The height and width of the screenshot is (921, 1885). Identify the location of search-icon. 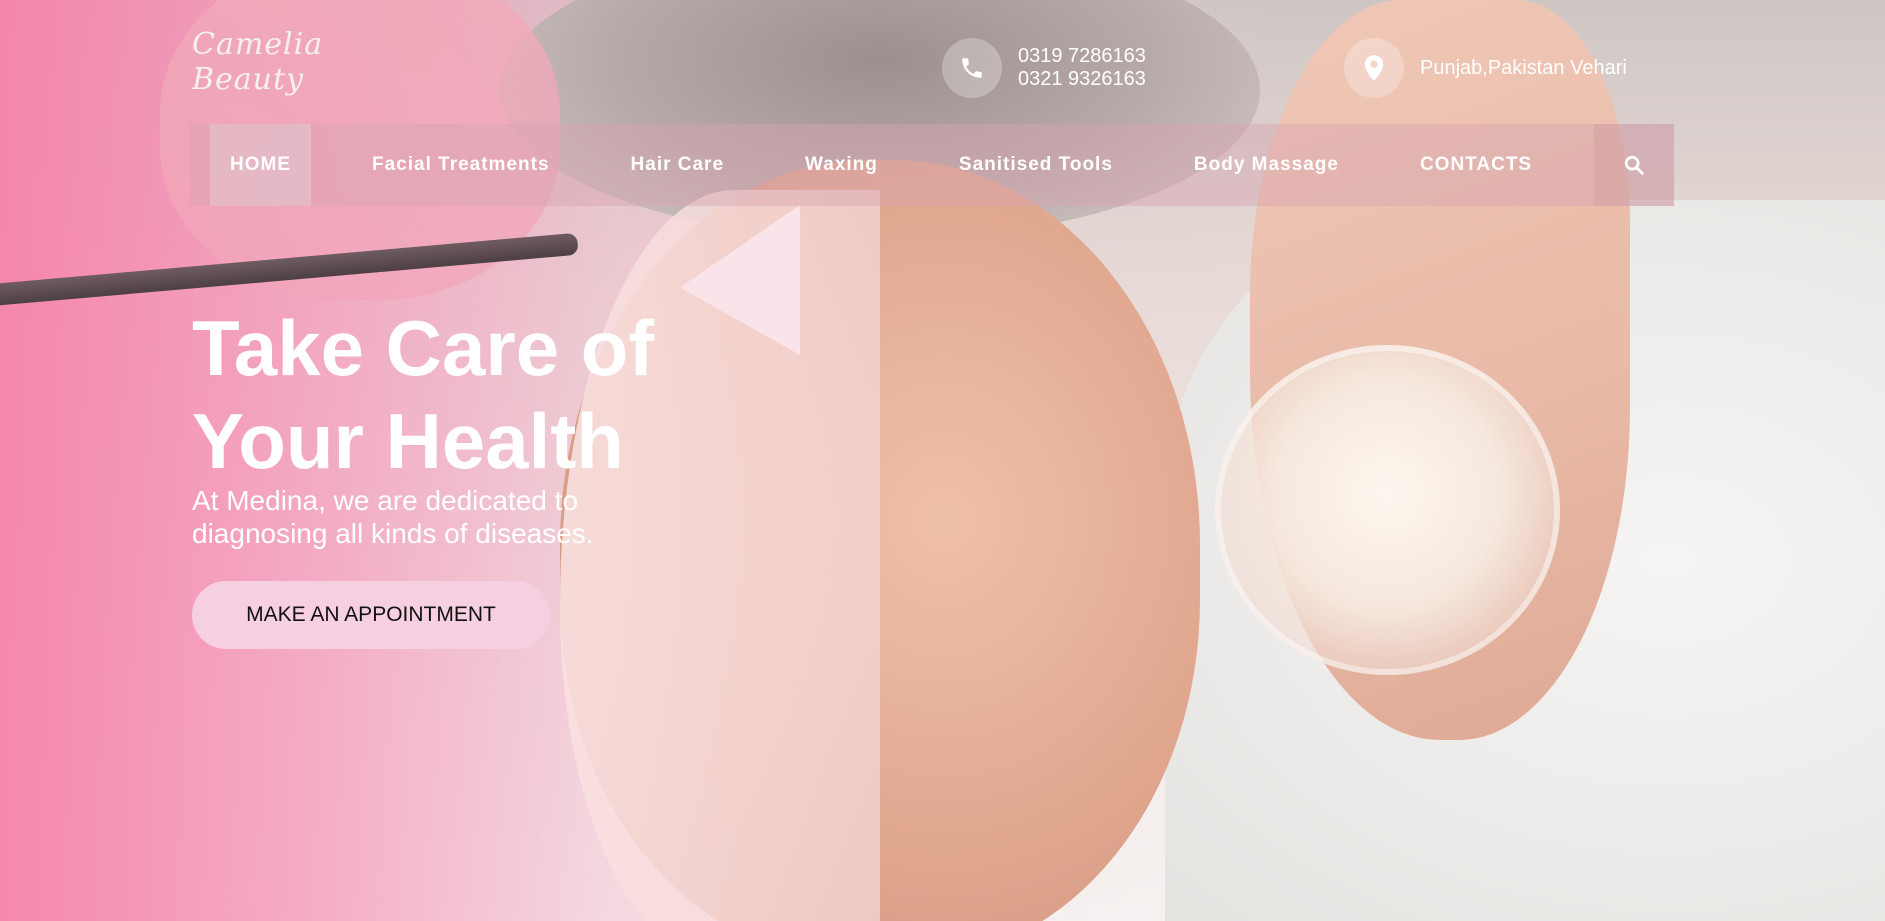
(1634, 165).